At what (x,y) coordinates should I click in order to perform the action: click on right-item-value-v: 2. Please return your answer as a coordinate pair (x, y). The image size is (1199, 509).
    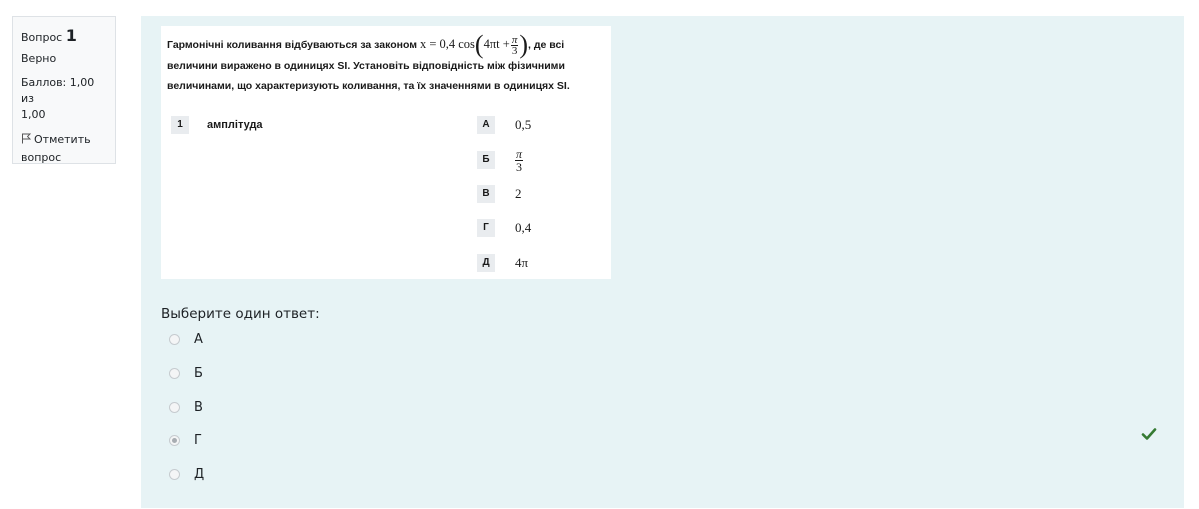
    Looking at the image, I should click on (518, 193).